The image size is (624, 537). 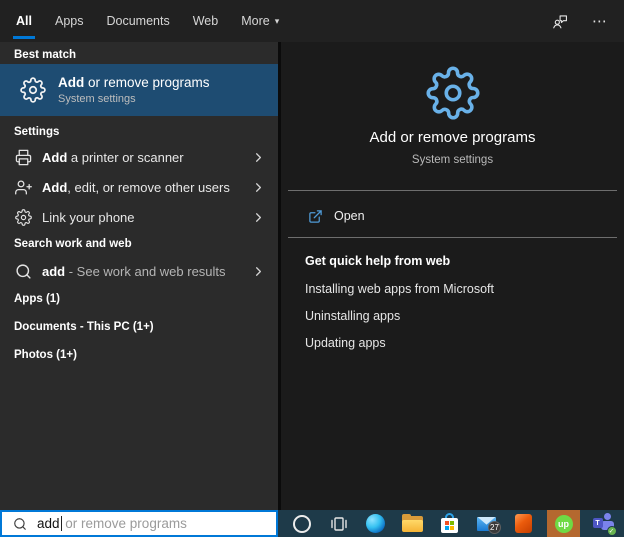 I want to click on store-glyph, so click(x=449, y=523).